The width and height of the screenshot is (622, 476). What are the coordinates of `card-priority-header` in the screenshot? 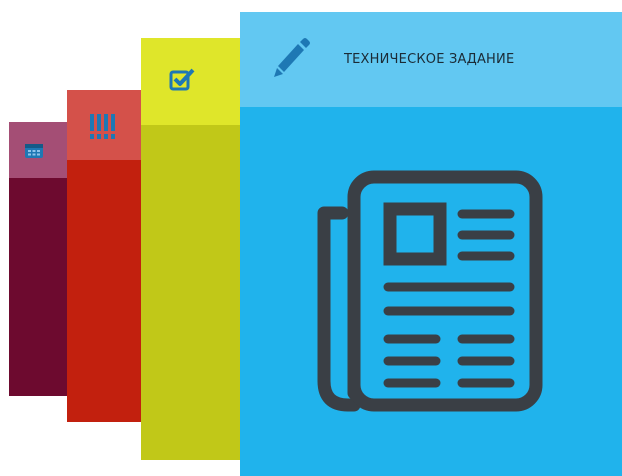 It's located at (104, 125).